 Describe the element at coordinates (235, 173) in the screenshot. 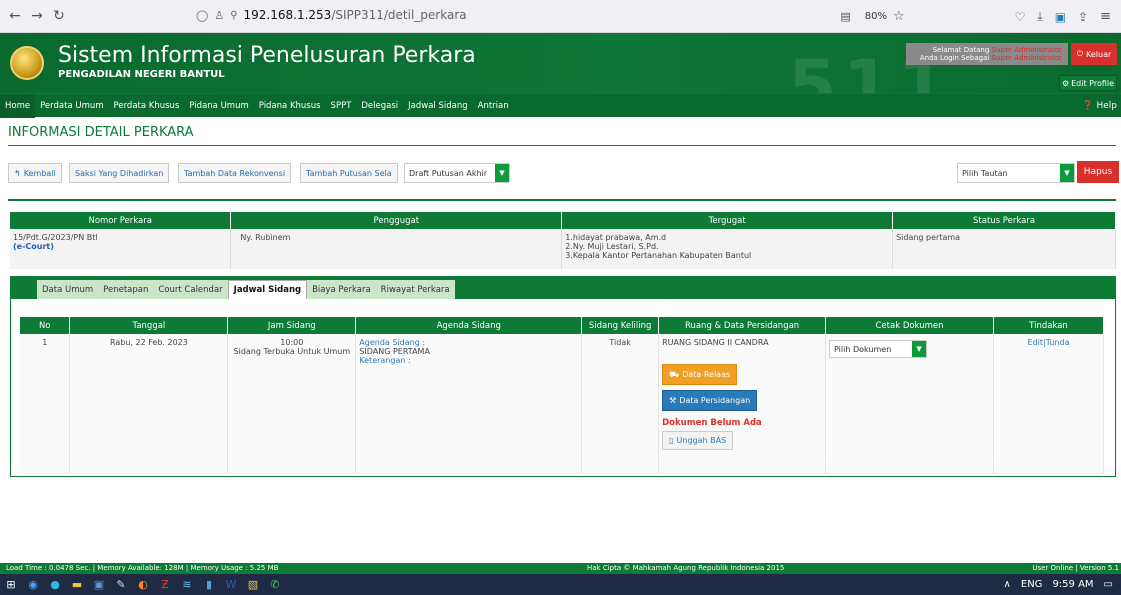

I see `add-reconvention-button: Tambah Data Rekonvensi` at that location.